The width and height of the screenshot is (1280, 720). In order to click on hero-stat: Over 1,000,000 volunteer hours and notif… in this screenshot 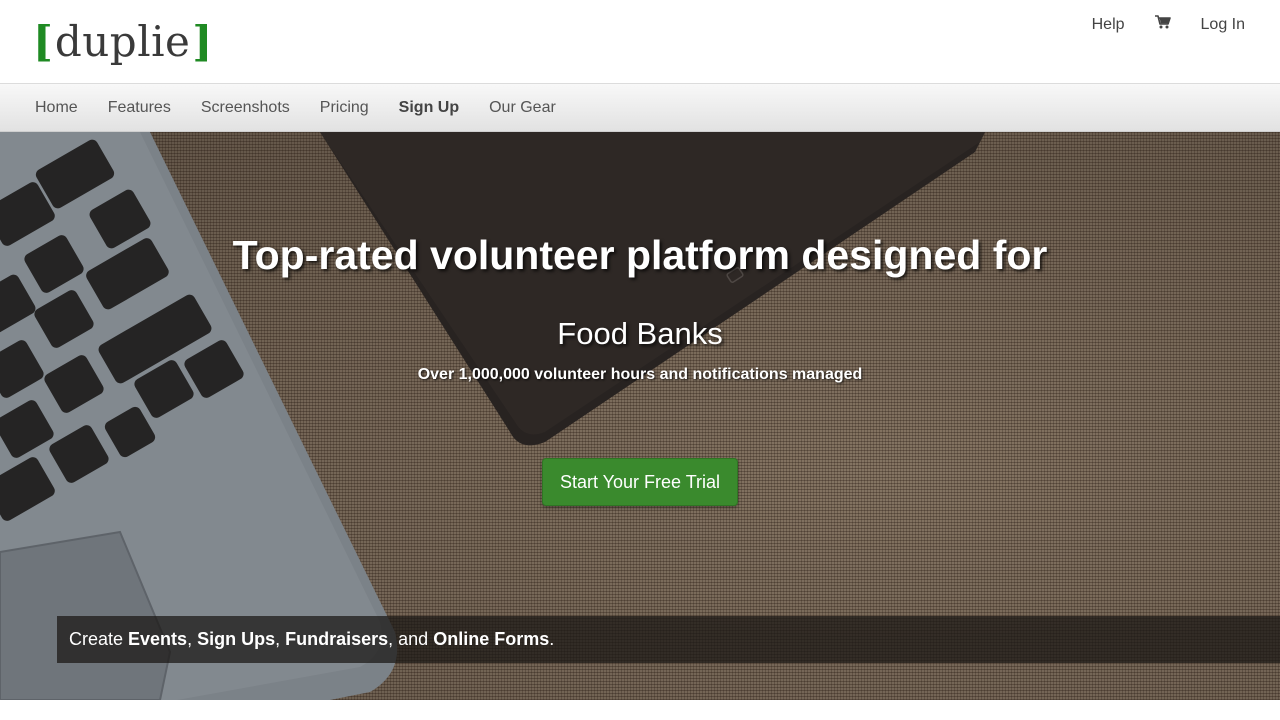, I will do `click(640, 374)`.